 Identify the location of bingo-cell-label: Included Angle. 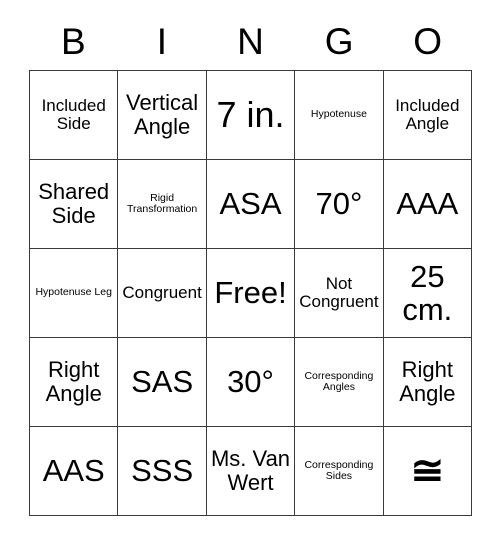
(427, 114).